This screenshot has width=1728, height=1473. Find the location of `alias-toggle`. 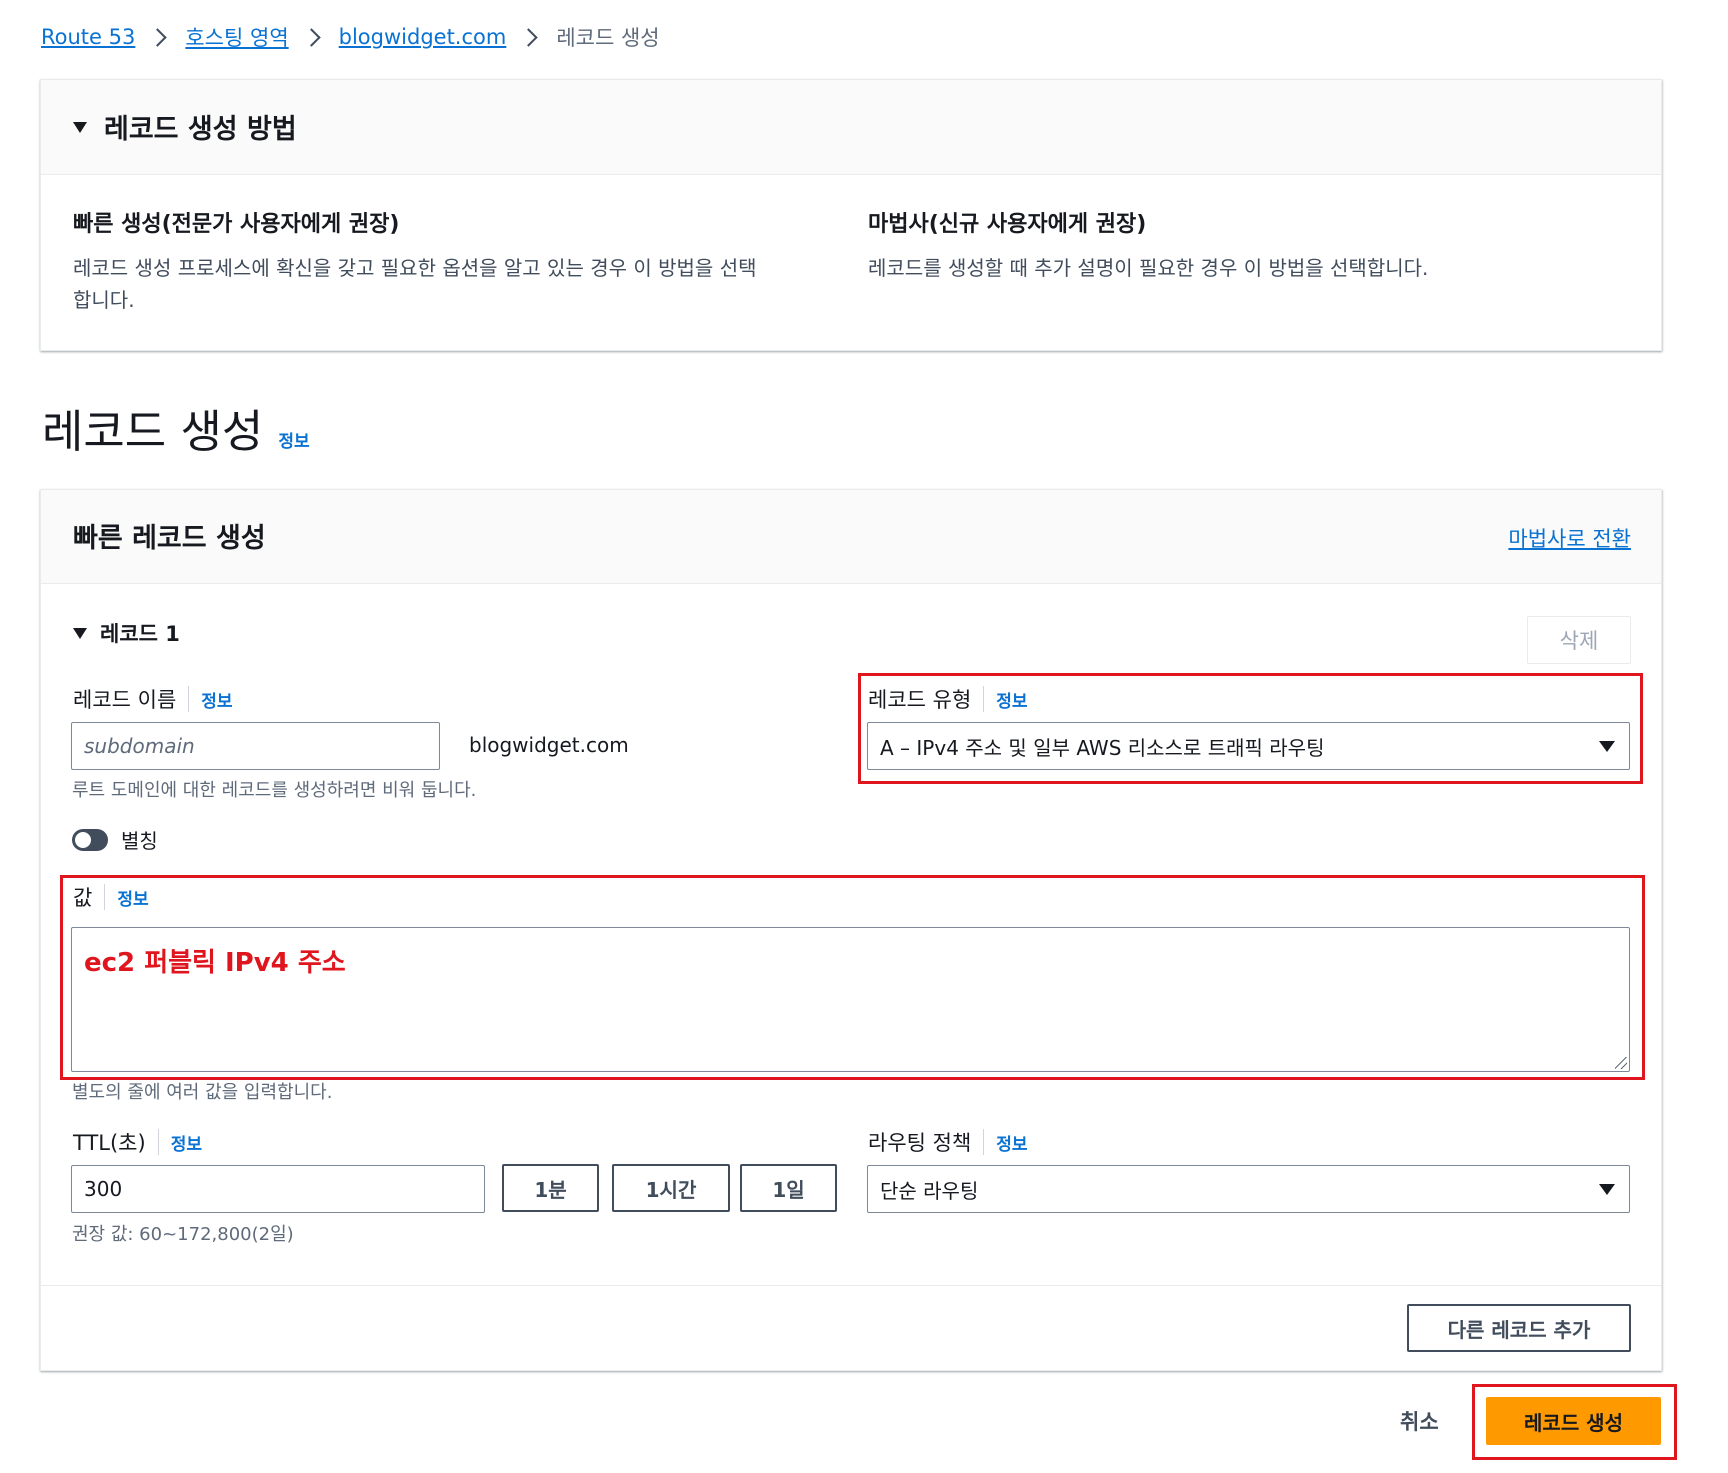

alias-toggle is located at coordinates (90, 840).